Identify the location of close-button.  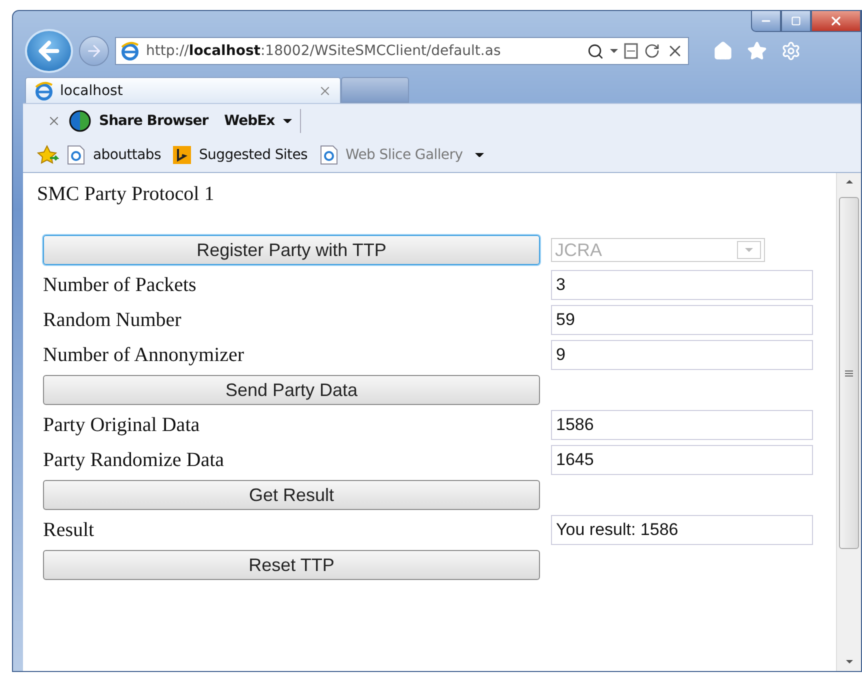
(836, 21).